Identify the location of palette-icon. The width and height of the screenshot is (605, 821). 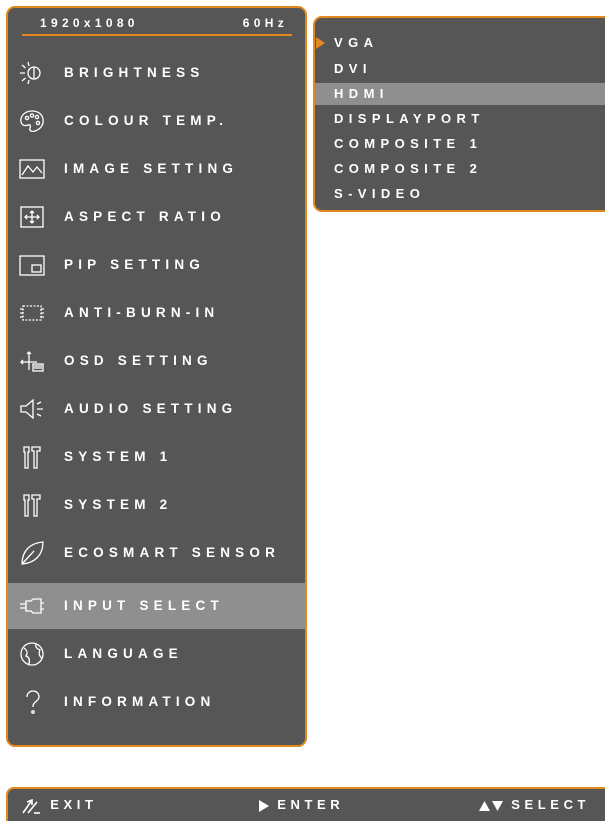
(32, 121).